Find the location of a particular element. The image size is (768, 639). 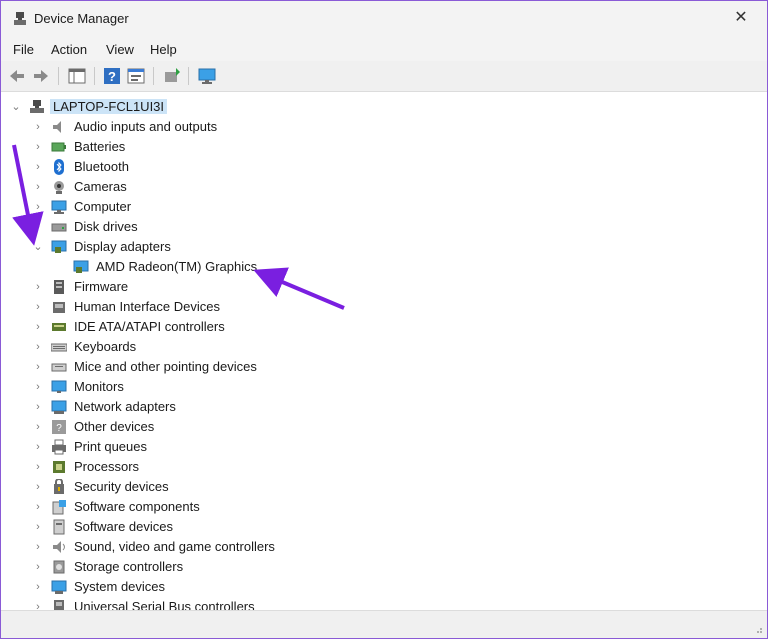

tree-category-label: Storage controllers is located at coordinates (128, 566).